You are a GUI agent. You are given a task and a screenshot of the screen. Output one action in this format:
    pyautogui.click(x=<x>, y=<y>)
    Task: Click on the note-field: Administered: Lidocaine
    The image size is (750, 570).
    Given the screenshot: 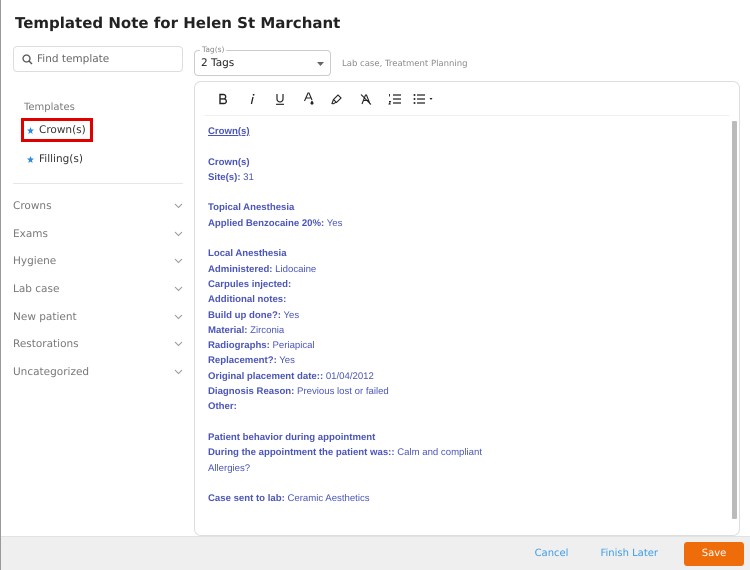 What is the action you would take?
    pyautogui.click(x=470, y=269)
    